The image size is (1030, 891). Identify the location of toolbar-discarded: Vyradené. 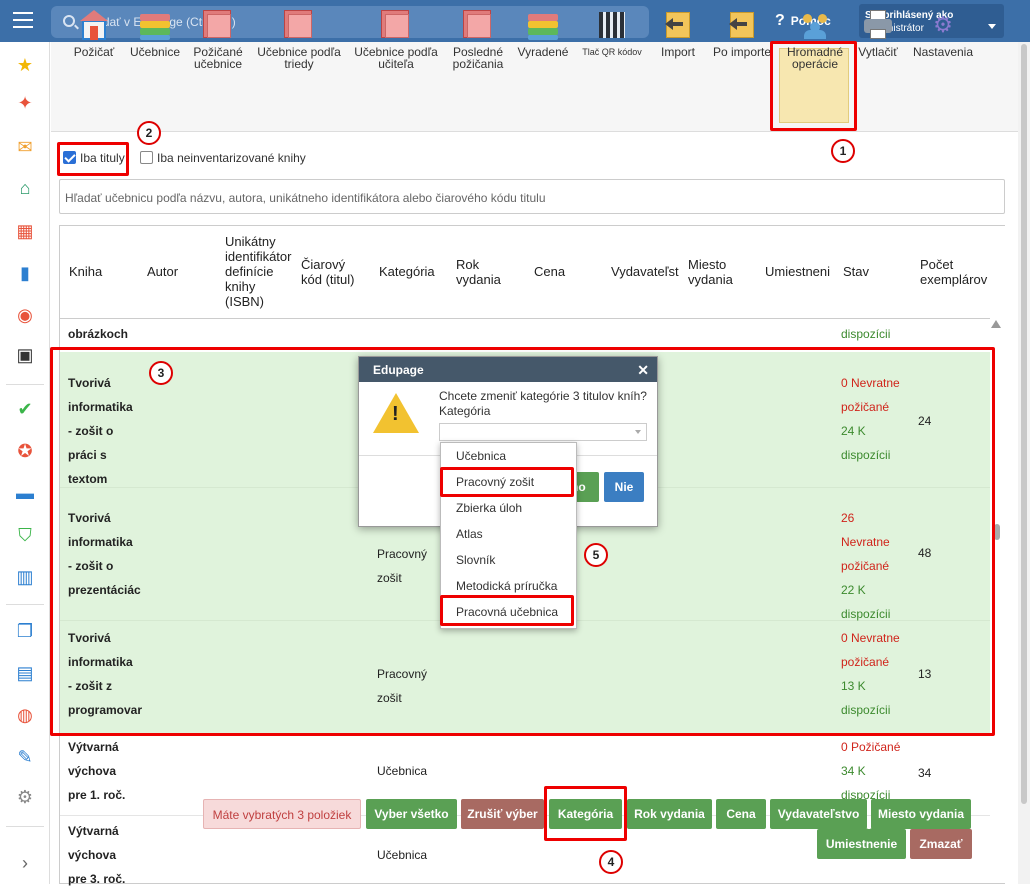
(543, 34).